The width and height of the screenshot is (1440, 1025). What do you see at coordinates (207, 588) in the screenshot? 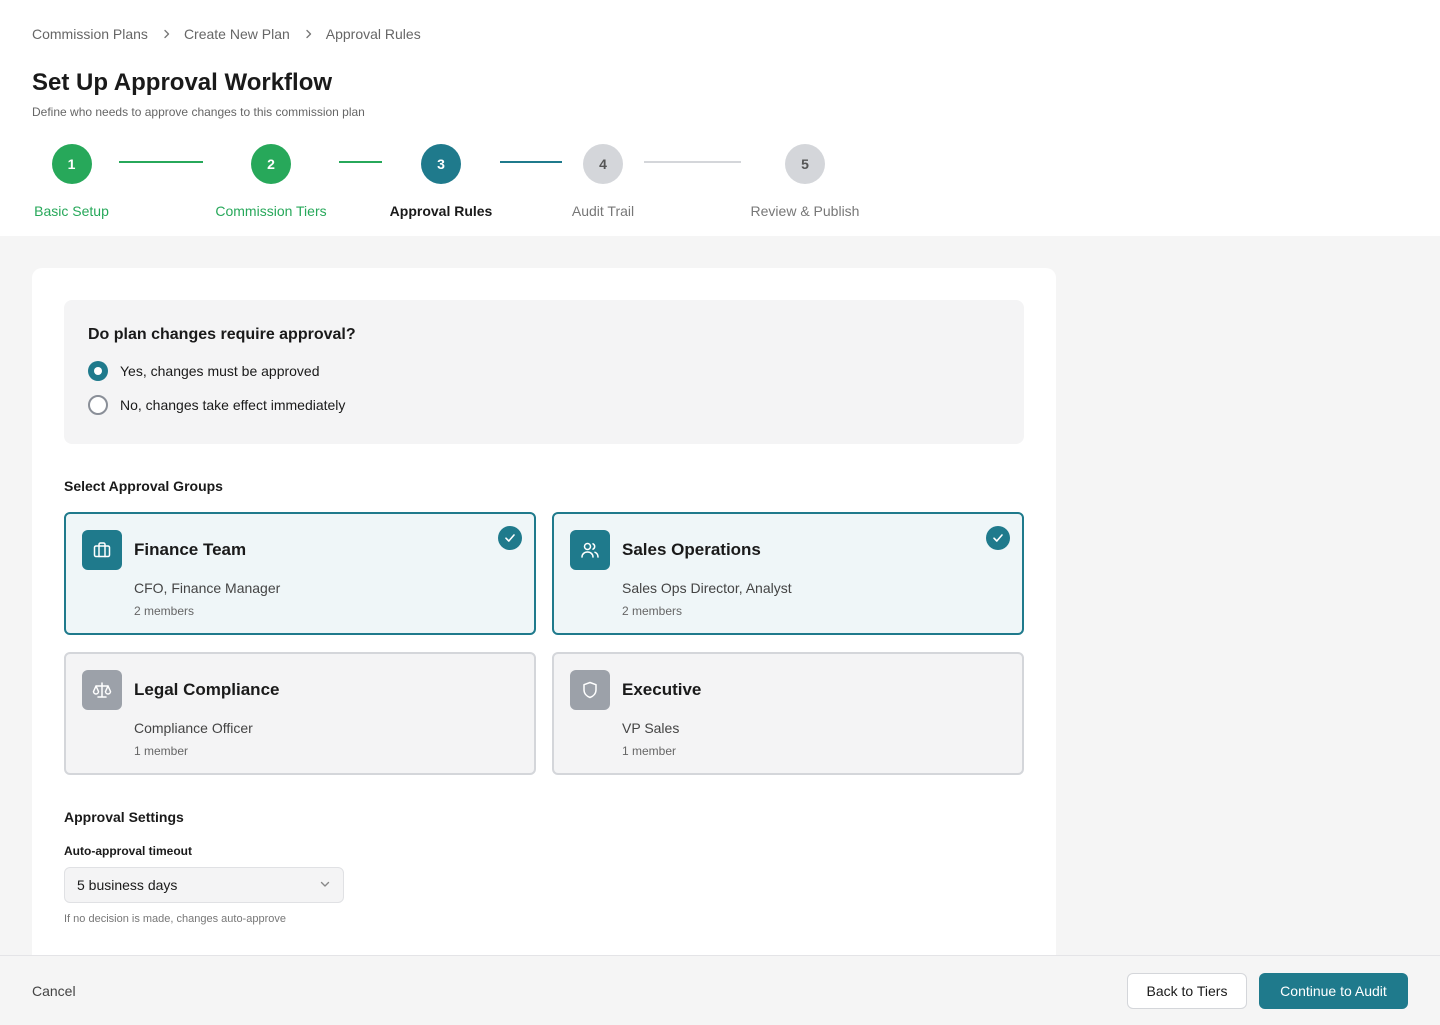
I see `group-members: CFO, Finance Manager` at bounding box center [207, 588].